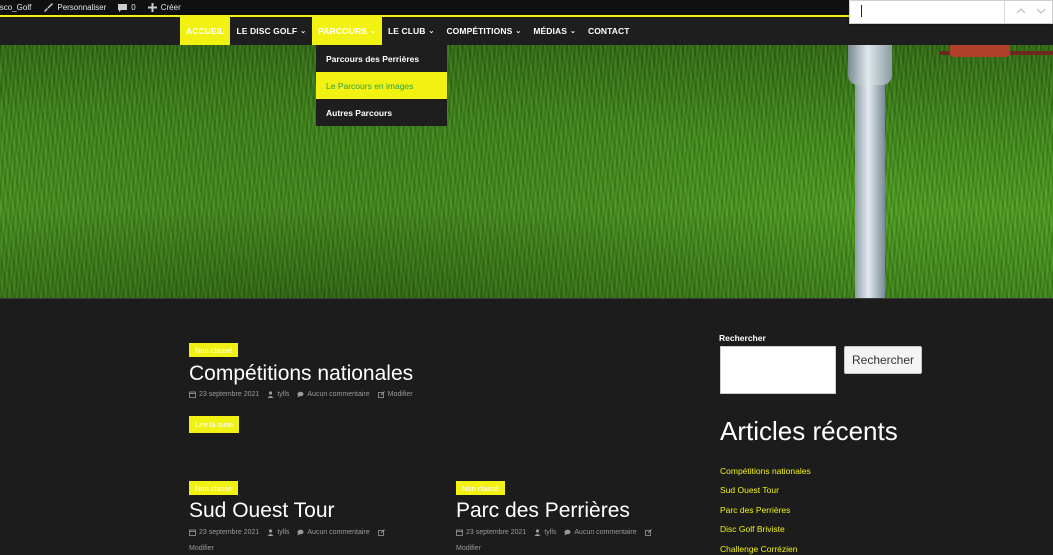 This screenshot has width=1053, height=555. What do you see at coordinates (267, 31) in the screenshot?
I see `nav-label: LE DISC GOLF` at bounding box center [267, 31].